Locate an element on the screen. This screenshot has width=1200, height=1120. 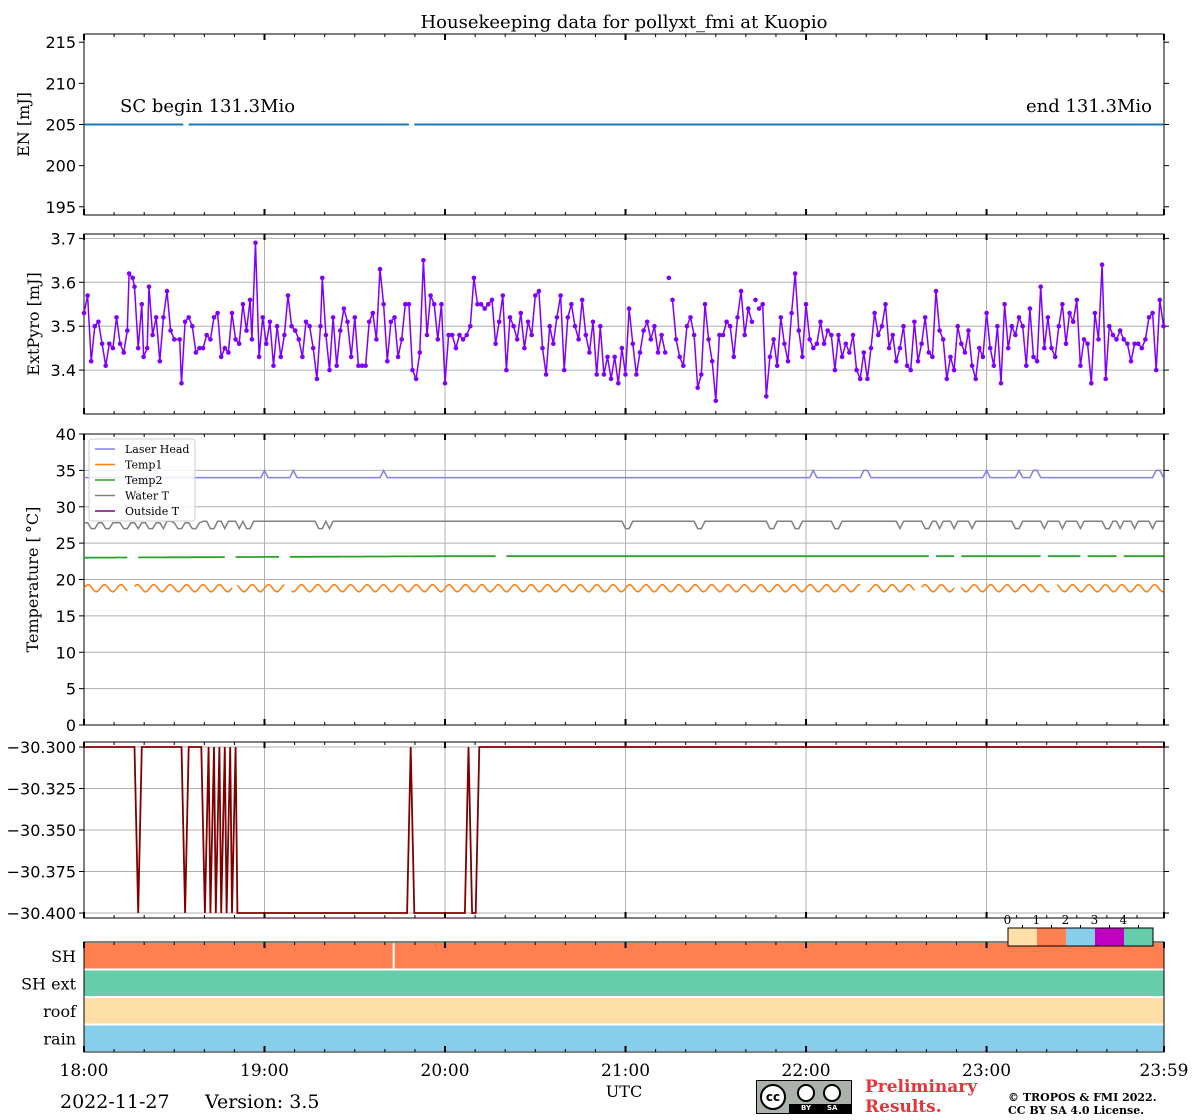
pyro-panel-ylabel: ExtPyro [mJ] is located at coordinates (33, 323).